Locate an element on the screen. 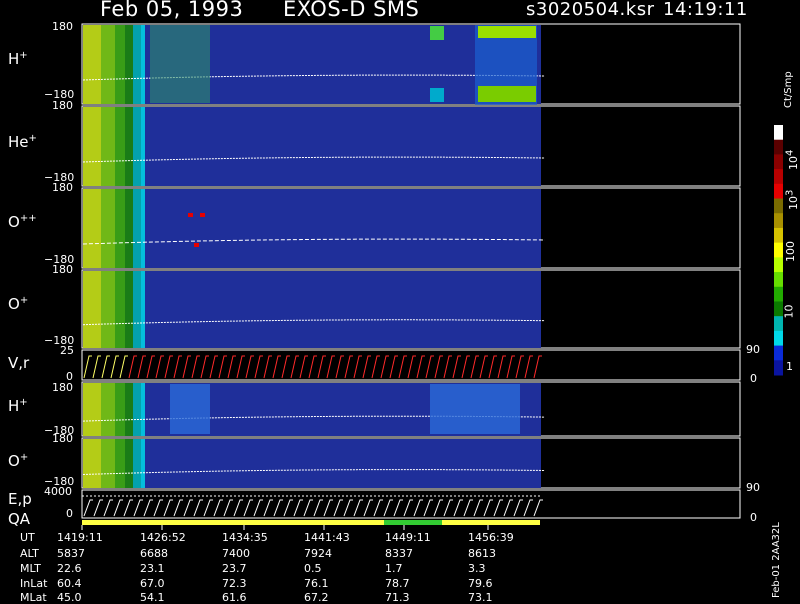  table-cell: 3.3 is located at coordinates (477, 568).